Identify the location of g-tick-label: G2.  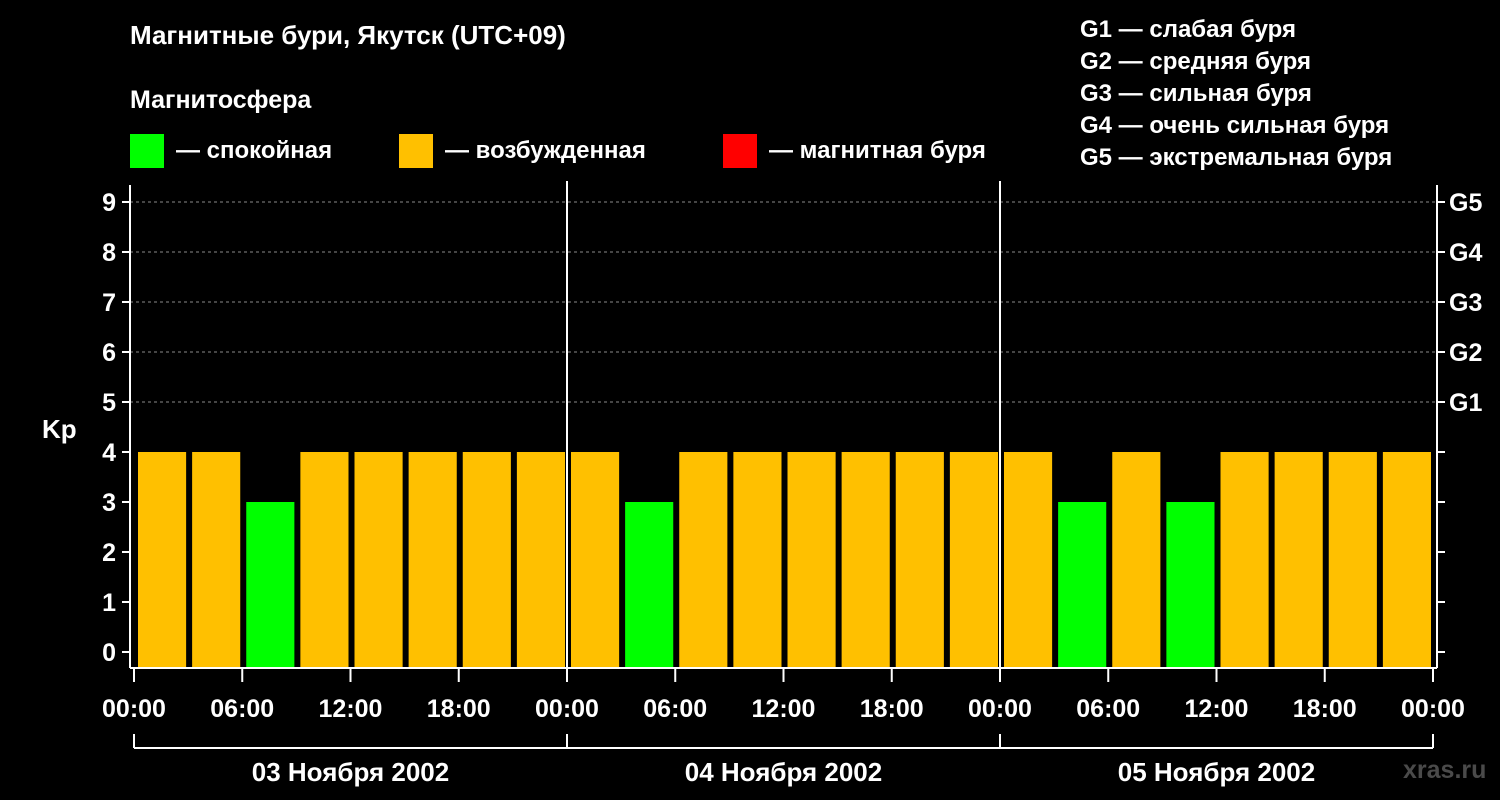
(1465, 353).